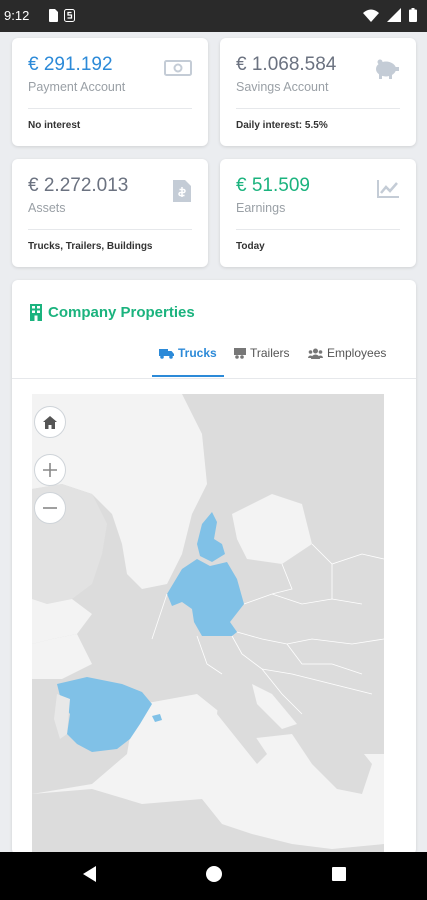 This screenshot has height=900, width=427. Describe the element at coordinates (78, 185) in the screenshot. I see `card-amount: € 2.272.013` at that location.